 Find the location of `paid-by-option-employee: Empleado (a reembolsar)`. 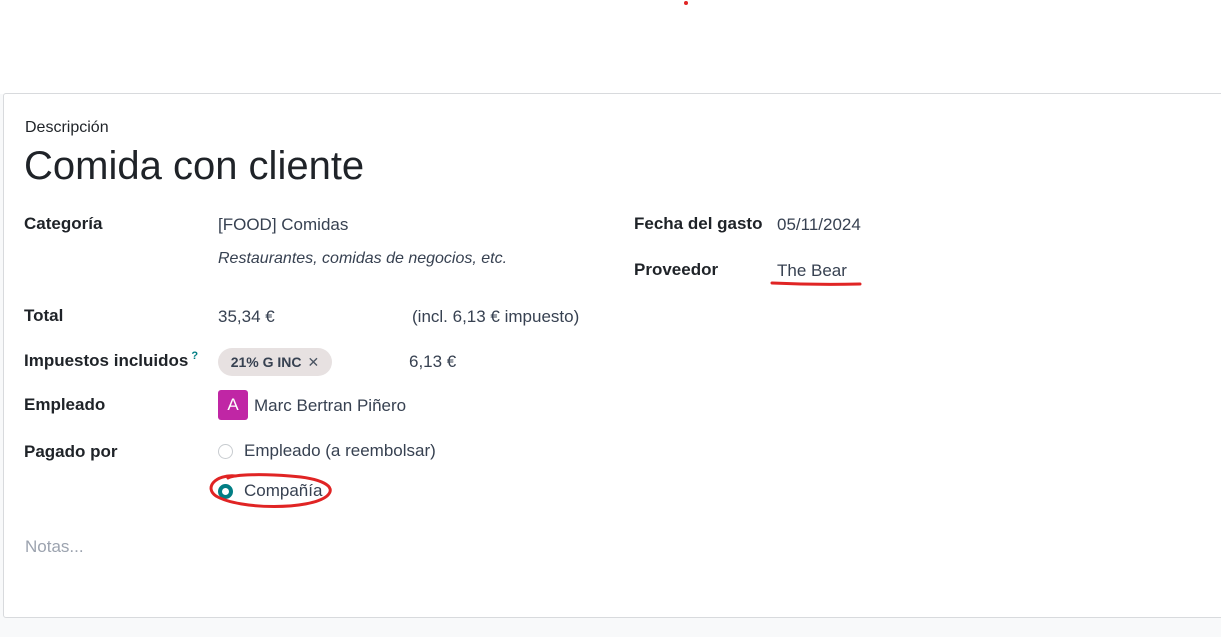

paid-by-option-employee: Empleado (a reembolsar) is located at coordinates (327, 451).